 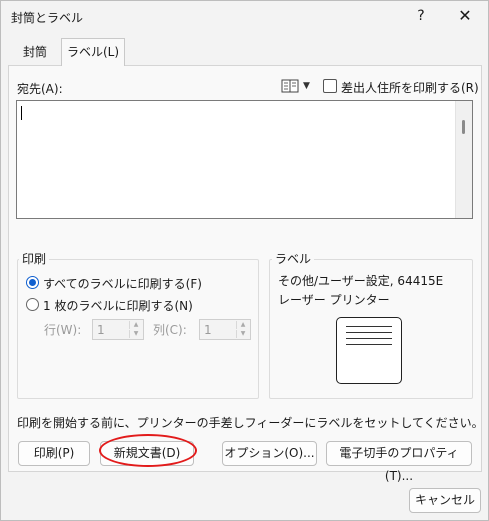 What do you see at coordinates (208, 330) in the screenshot?
I see `column-value: 1` at bounding box center [208, 330].